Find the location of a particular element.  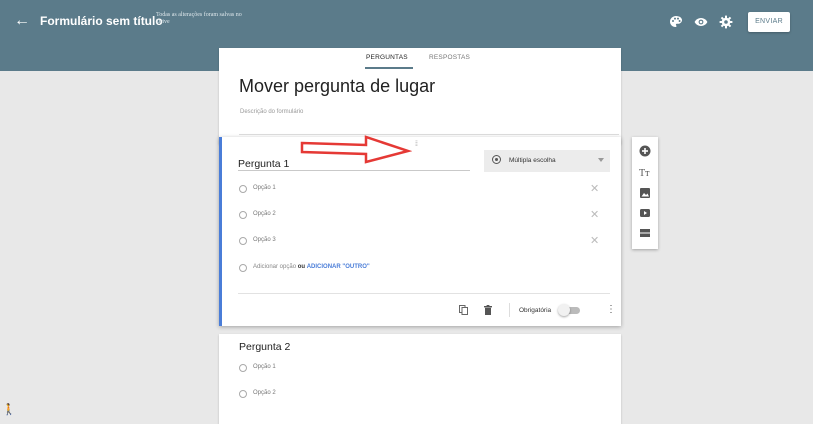

option-row: Opção 2 ✕ is located at coordinates (424, 215).